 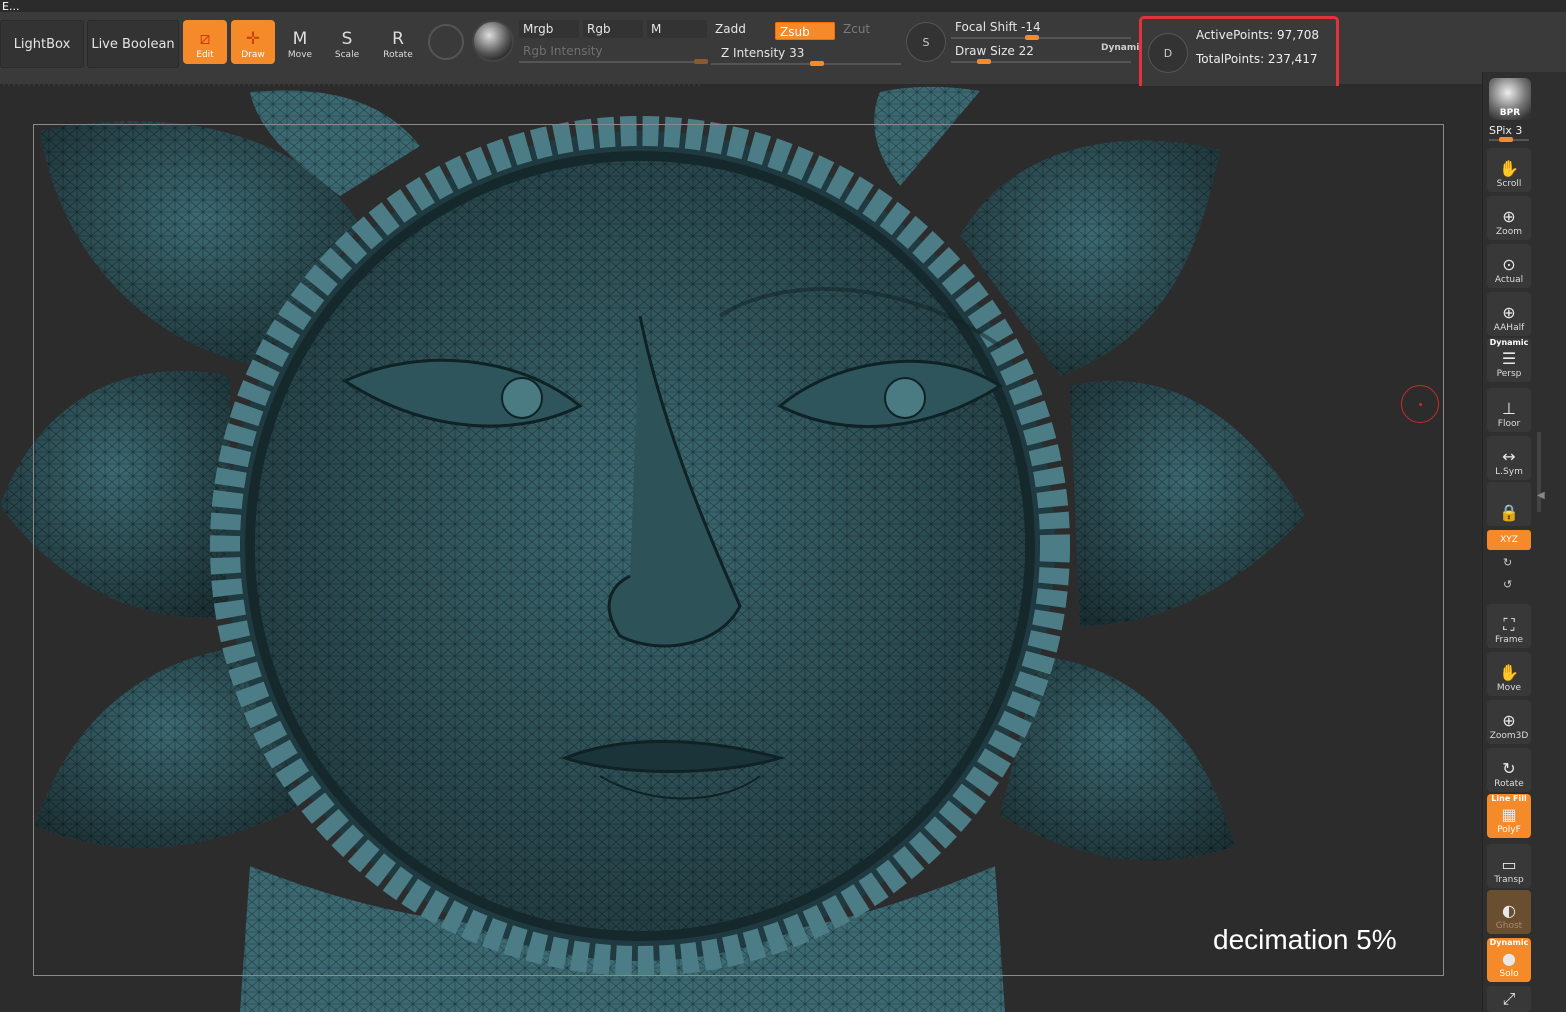 I want to click on rgb-intensity-knob, so click(x=701, y=61).